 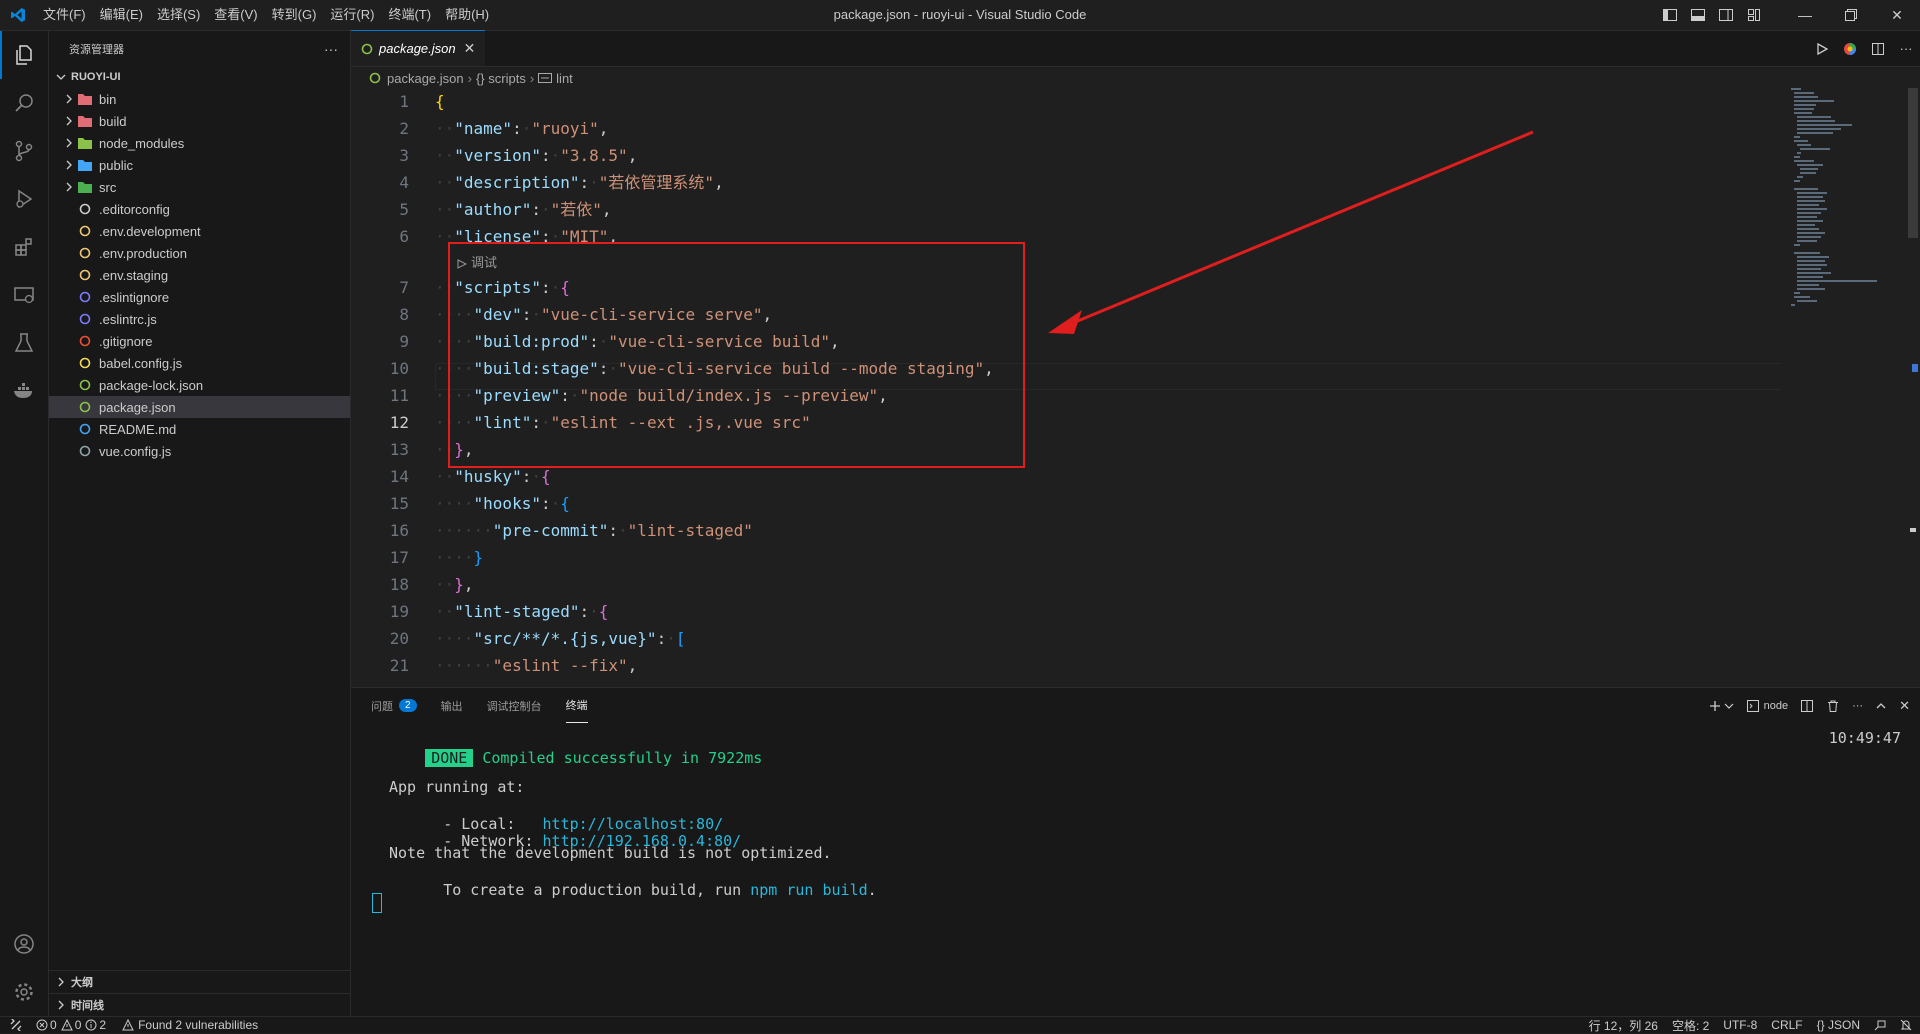 I want to click on tree-file: .eslintignore, so click(x=199, y=297).